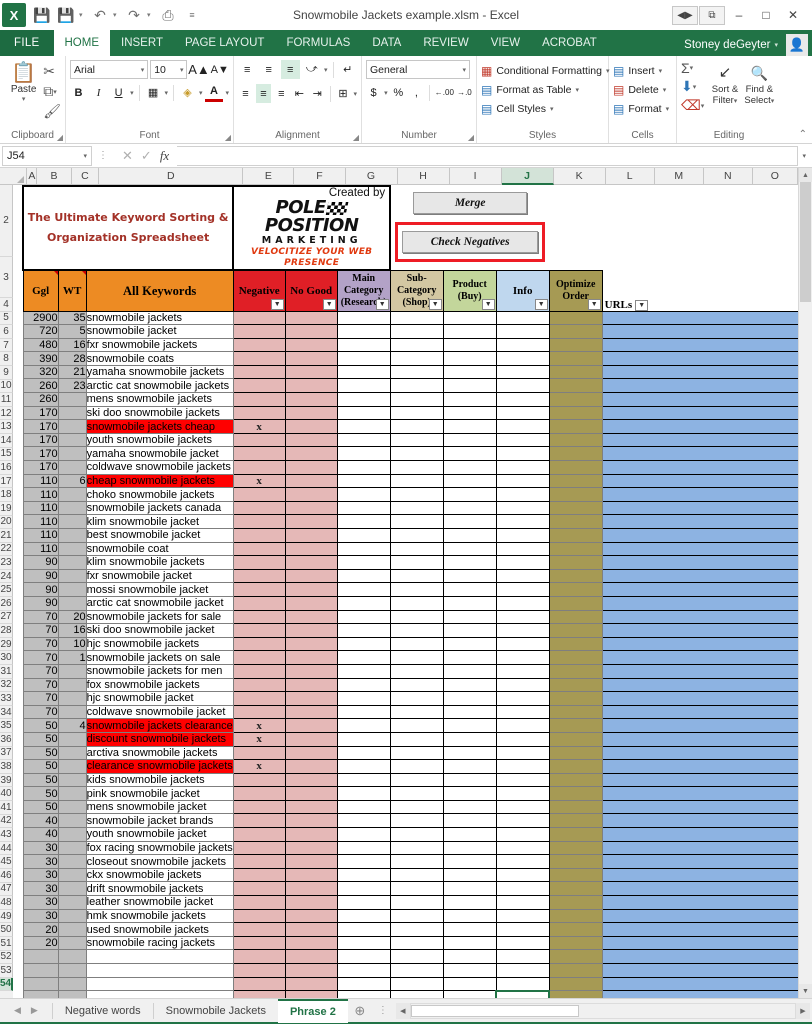 This screenshot has height=1024, width=812. Describe the element at coordinates (7, 644) in the screenshot. I see `row-header-29: 29` at that location.